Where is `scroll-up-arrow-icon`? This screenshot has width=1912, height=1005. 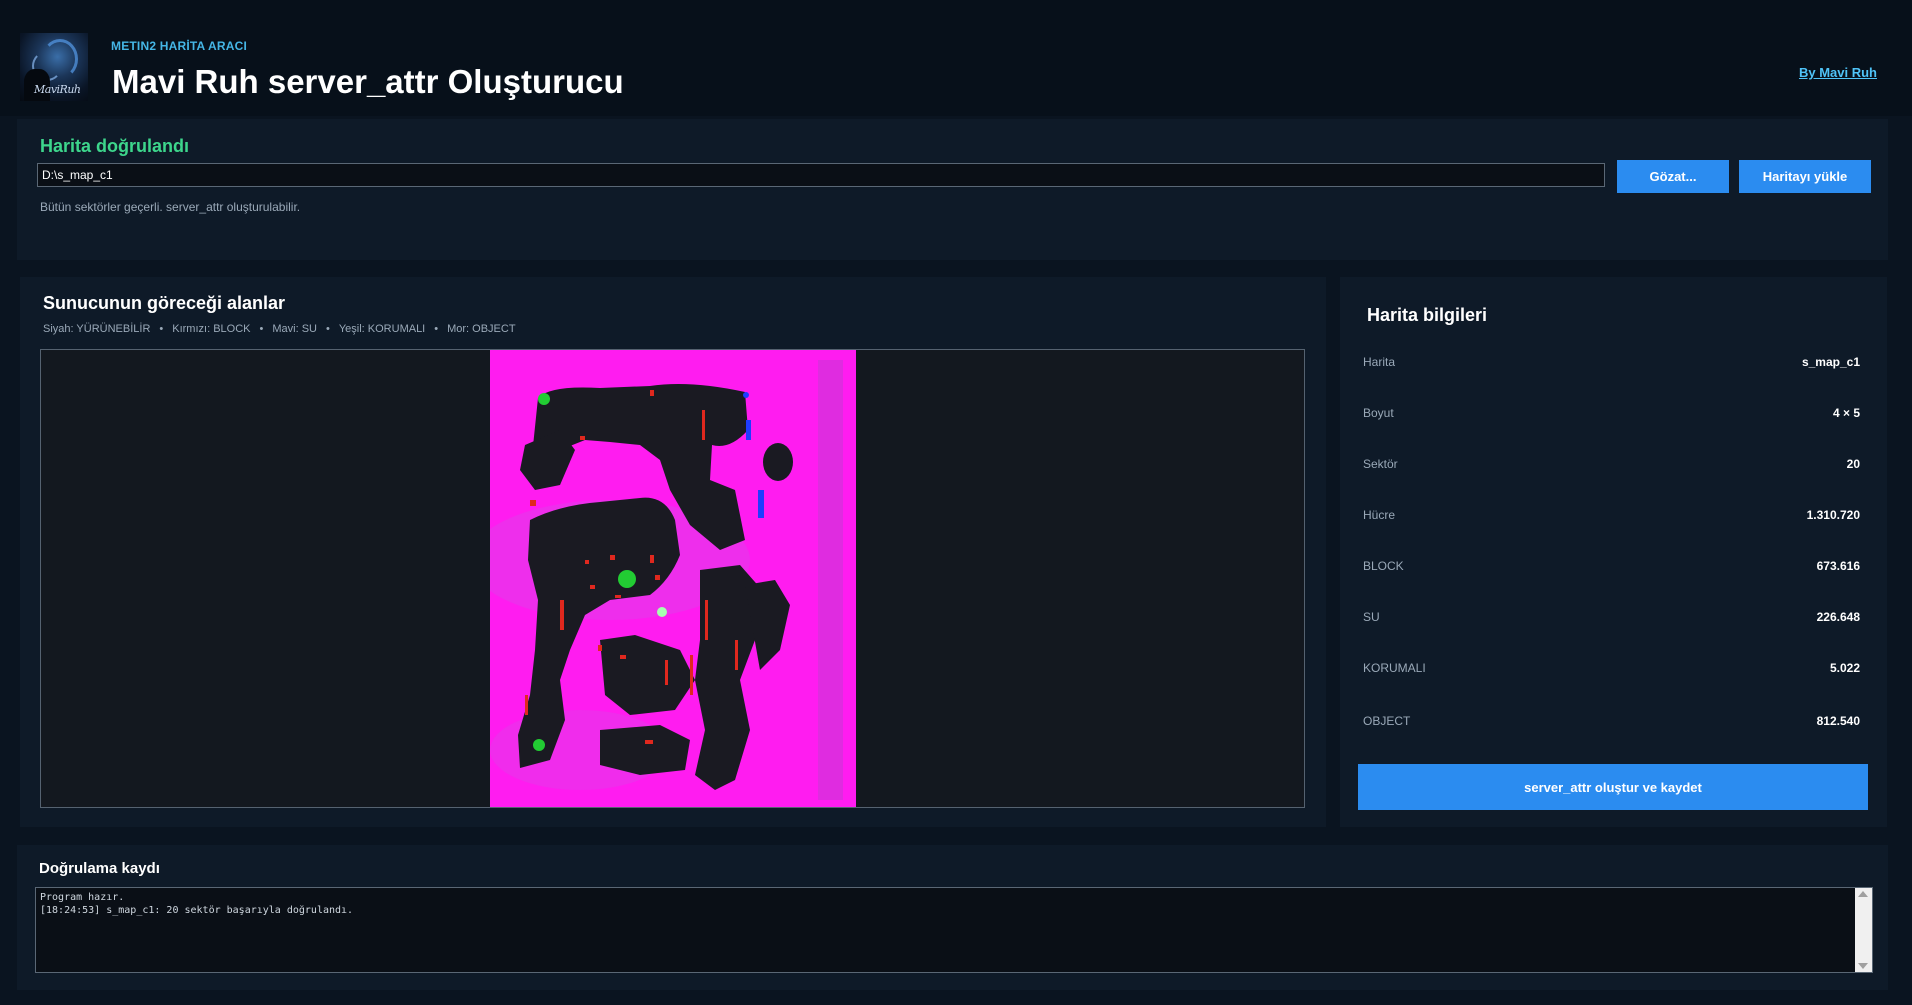 scroll-up-arrow-icon is located at coordinates (1863, 894).